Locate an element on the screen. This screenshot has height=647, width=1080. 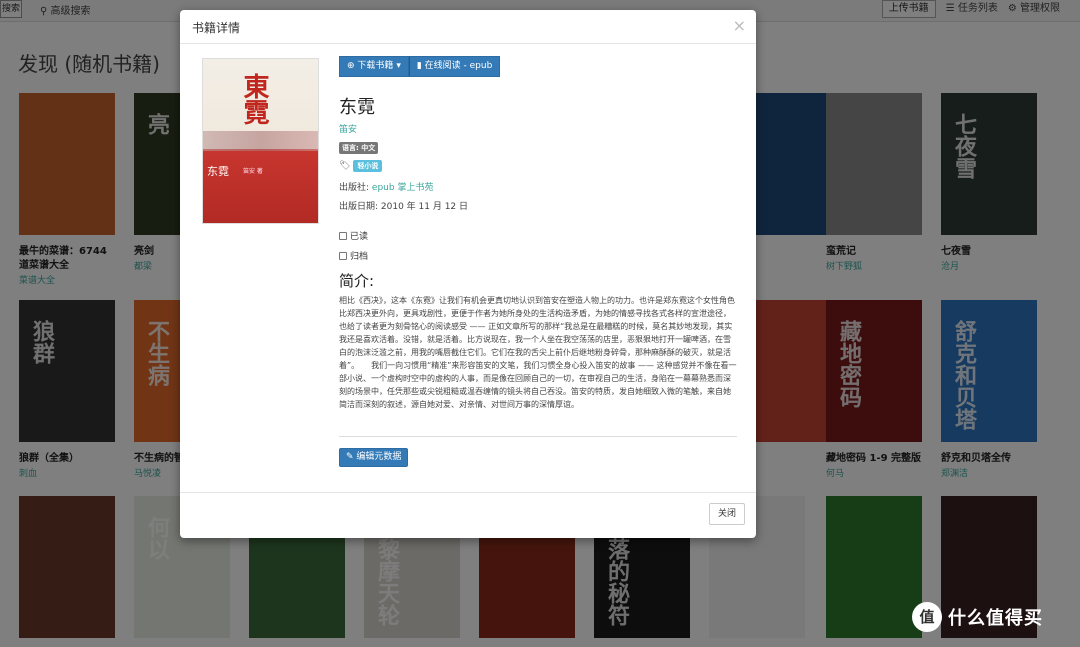
watermark-logo-icon: 值 is located at coordinates (927, 617).